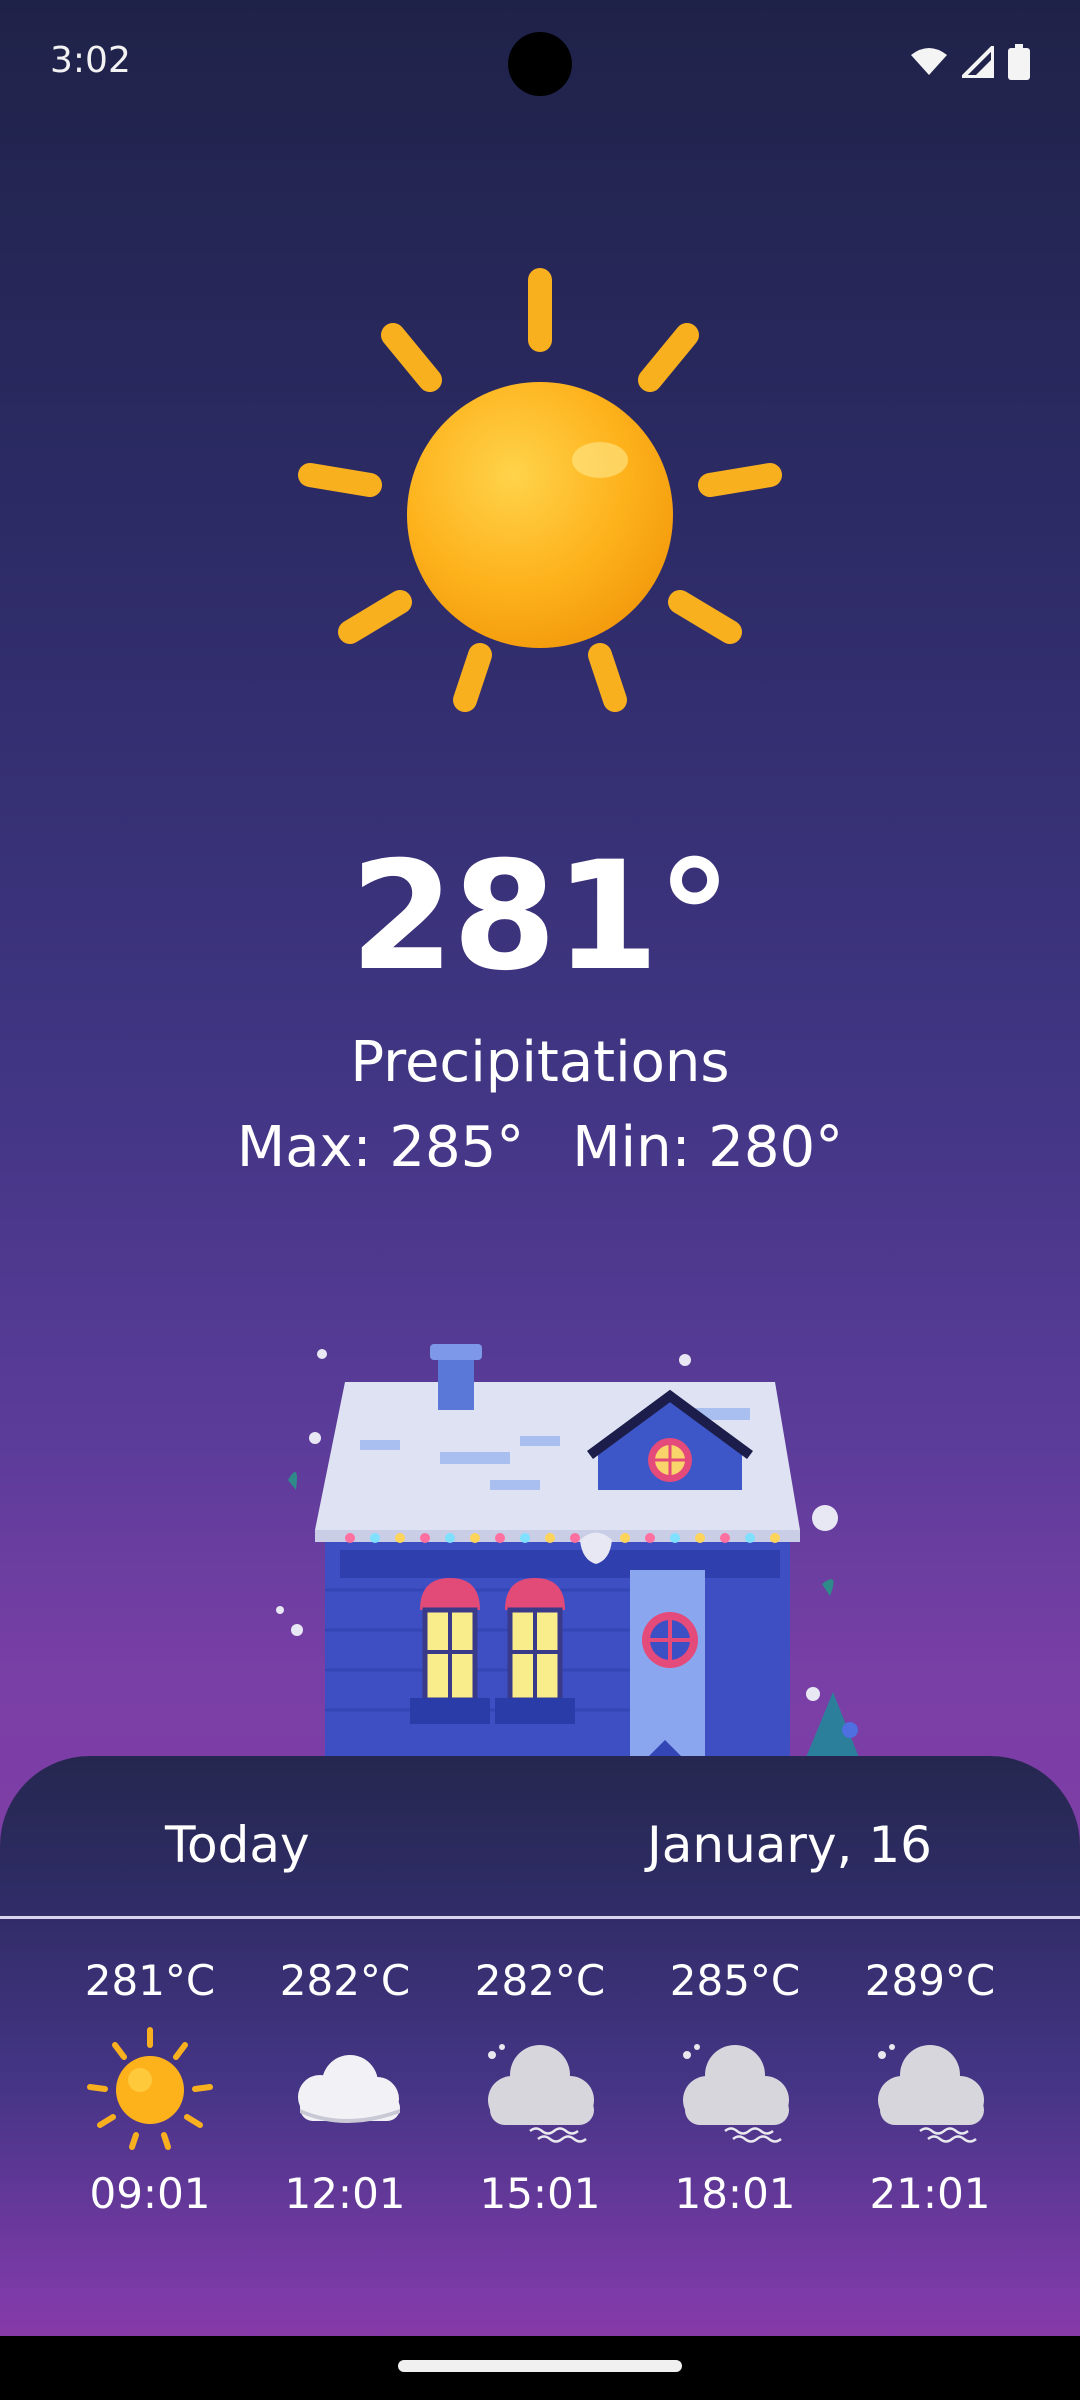  Describe the element at coordinates (930, 2193) in the screenshot. I see `hour-time: 21:01` at that location.